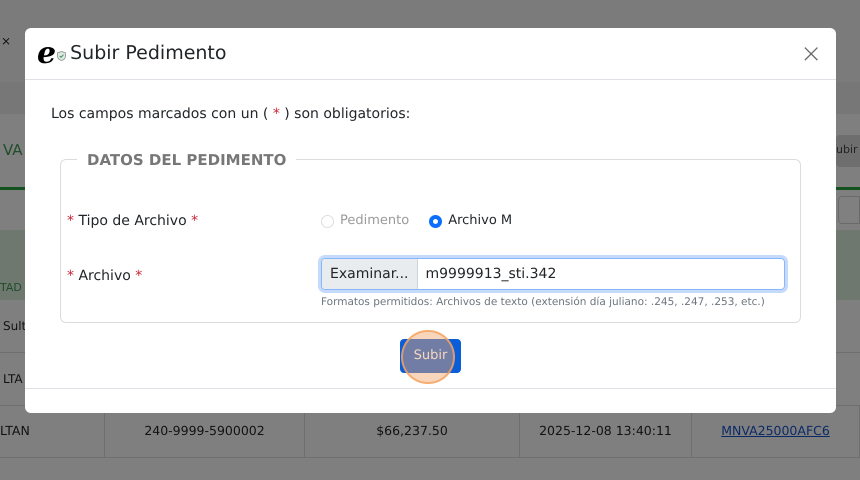 This screenshot has height=480, width=860. What do you see at coordinates (811, 53) in the screenshot?
I see `close-button: ×` at bounding box center [811, 53].